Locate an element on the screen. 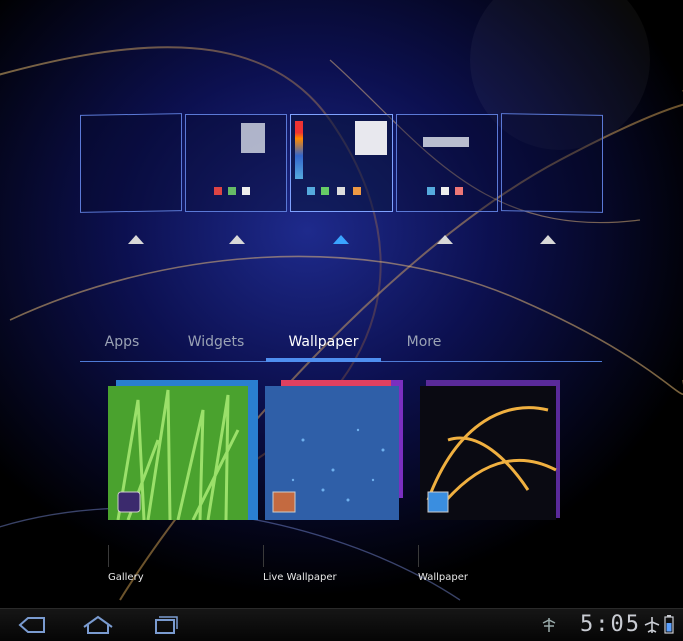  customize-tab-bar: Apps Widgets Wallpaper More is located at coordinates (341, 344).